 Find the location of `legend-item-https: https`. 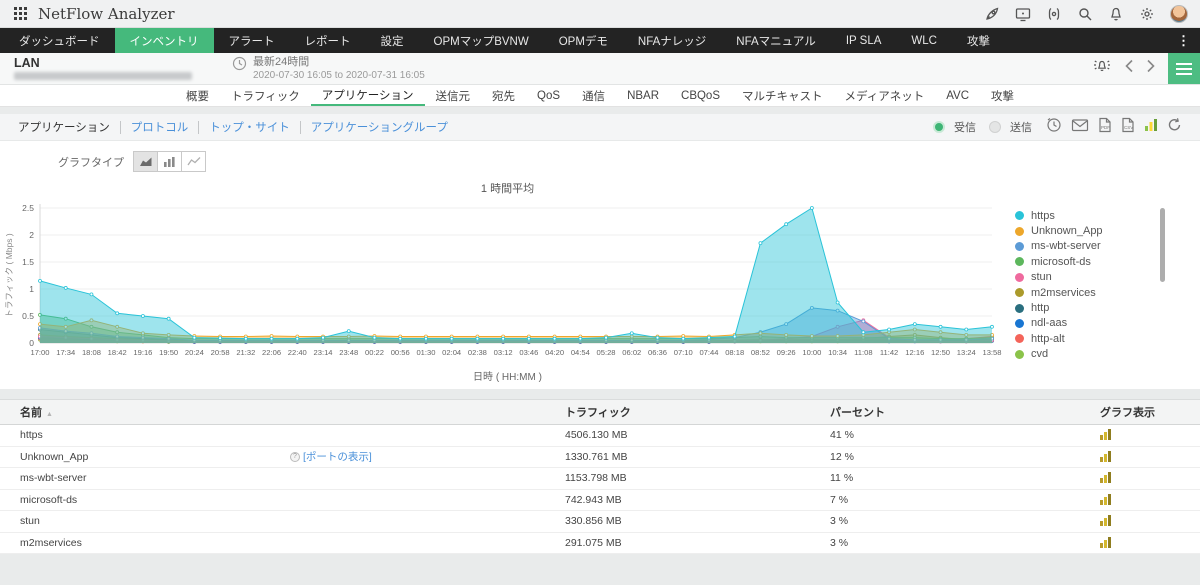

legend-item-https: https is located at coordinates (1095, 215).